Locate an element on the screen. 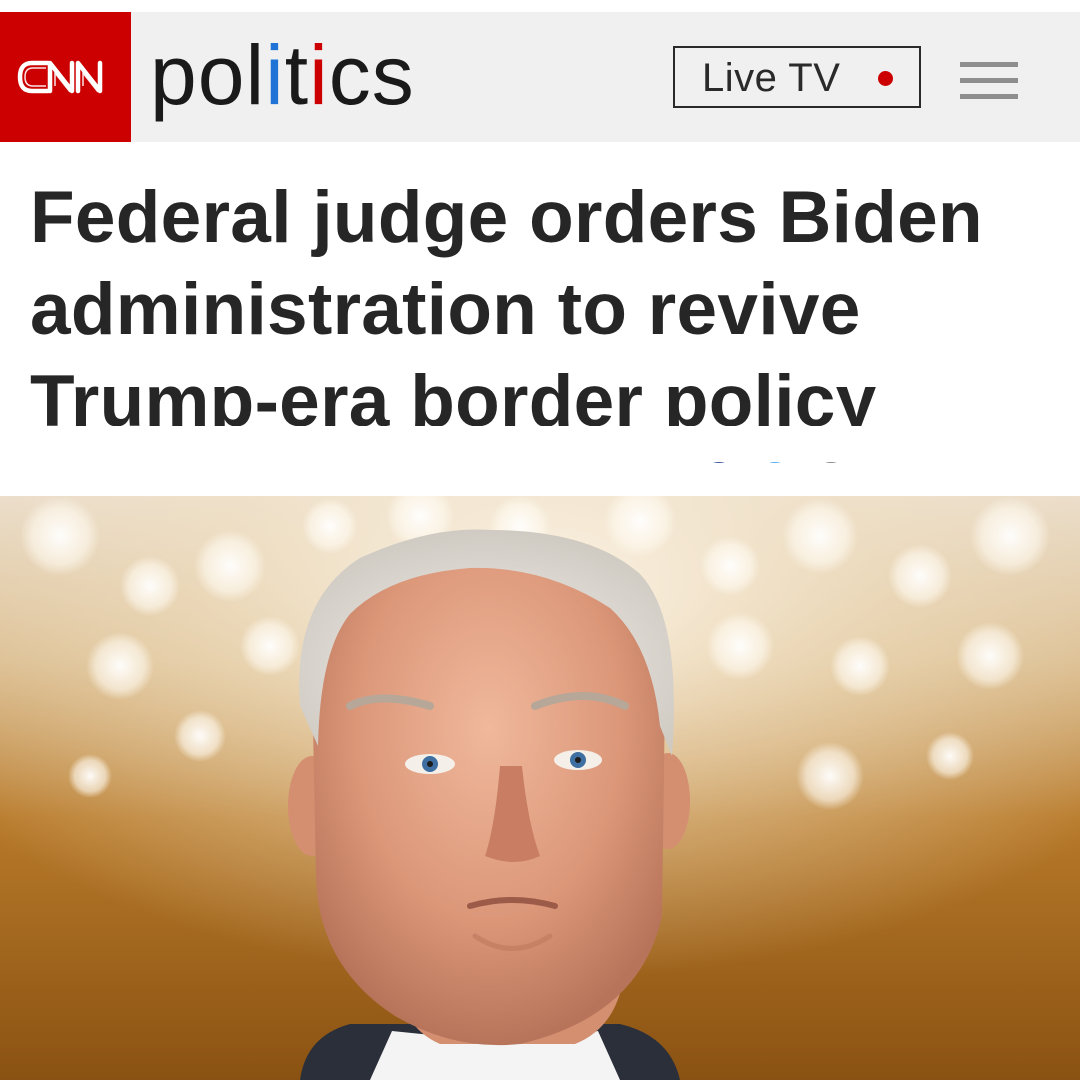 The height and width of the screenshot is (1080, 1080). live-tv-button: Live TV is located at coordinates (797, 77).